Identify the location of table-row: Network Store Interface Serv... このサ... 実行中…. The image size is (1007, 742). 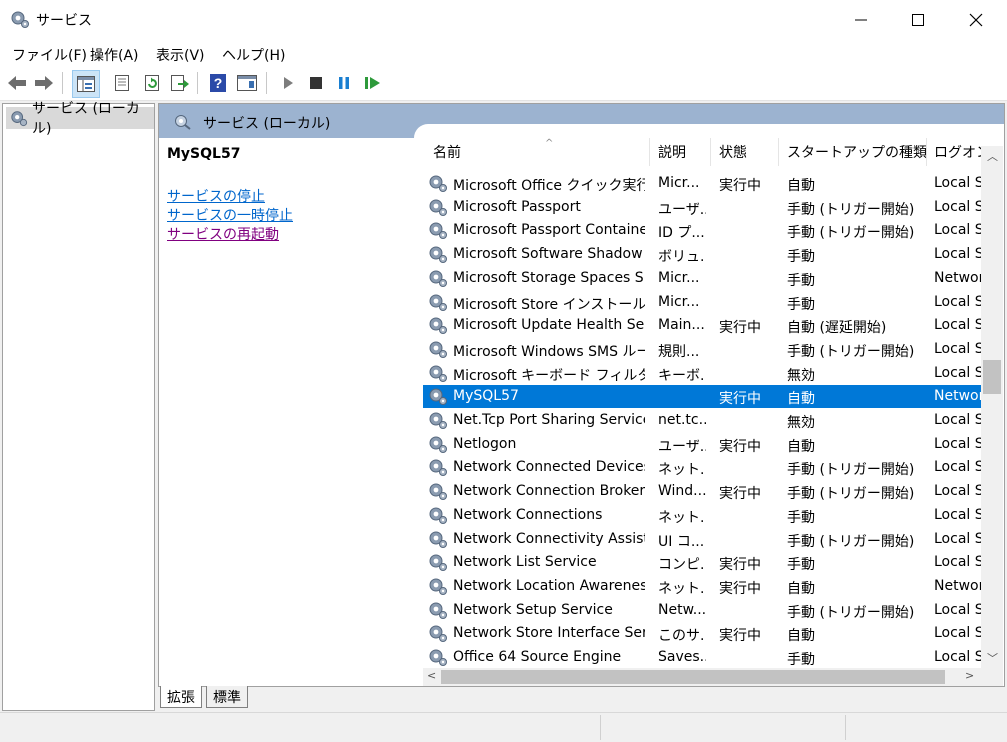
(702, 633).